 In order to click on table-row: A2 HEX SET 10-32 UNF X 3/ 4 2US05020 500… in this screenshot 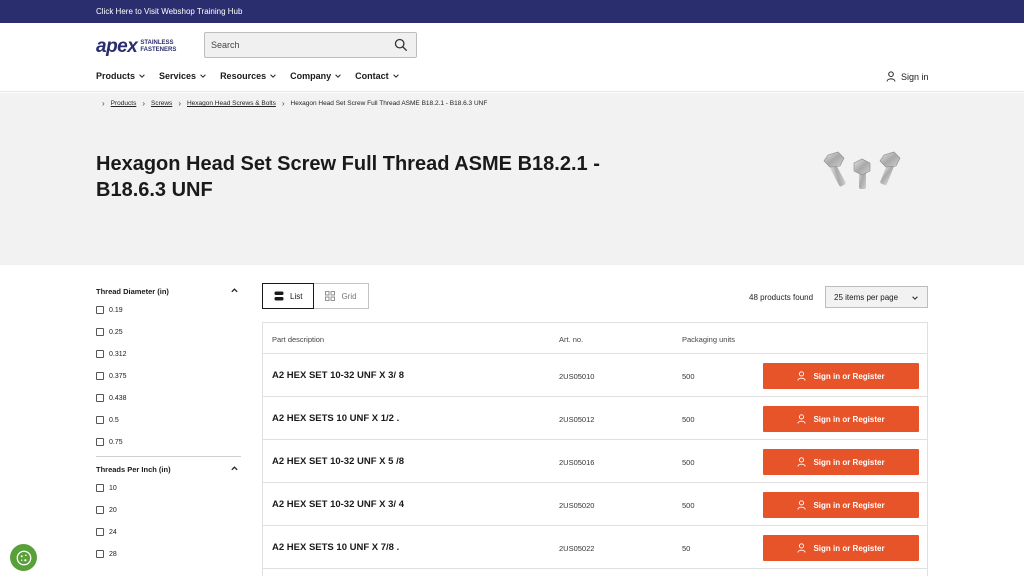, I will do `click(595, 504)`.